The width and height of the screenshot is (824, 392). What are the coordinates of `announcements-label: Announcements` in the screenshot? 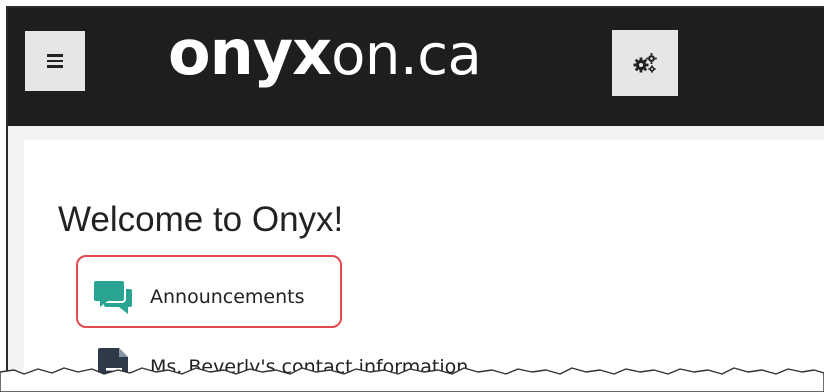 It's located at (227, 297).